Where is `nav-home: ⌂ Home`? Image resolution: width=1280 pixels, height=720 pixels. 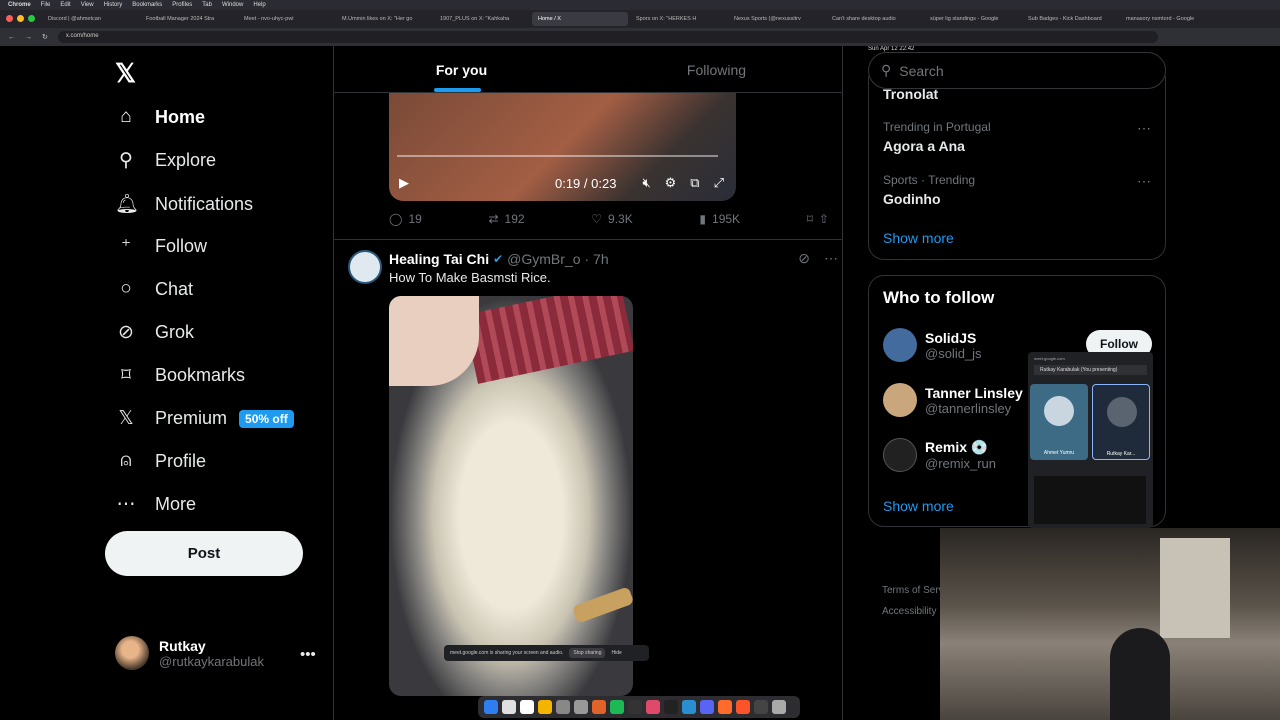 nav-home: ⌂ Home is located at coordinates (160, 117).